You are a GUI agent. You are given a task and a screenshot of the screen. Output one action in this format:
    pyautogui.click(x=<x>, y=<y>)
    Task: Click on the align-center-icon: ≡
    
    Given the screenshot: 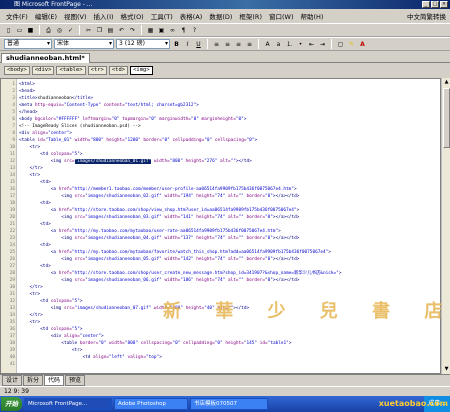 What is the action you would take?
    pyautogui.click(x=227, y=44)
    